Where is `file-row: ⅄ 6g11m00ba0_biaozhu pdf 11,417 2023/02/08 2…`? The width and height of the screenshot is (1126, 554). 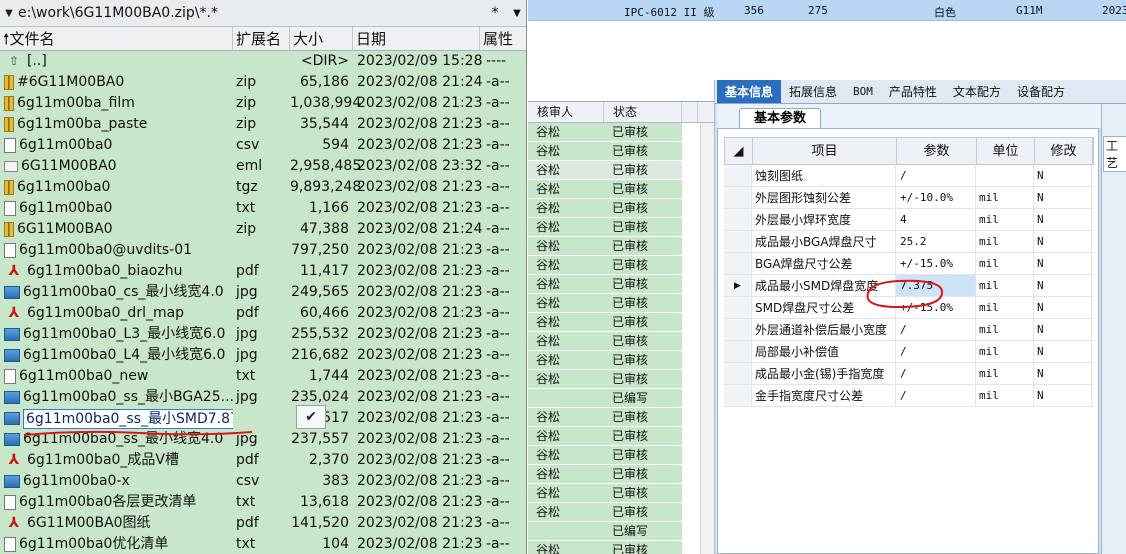 file-row: ⅄ 6g11m00ba0_biaozhu pdf 11,417 2023/02/08 2… is located at coordinates (263, 271).